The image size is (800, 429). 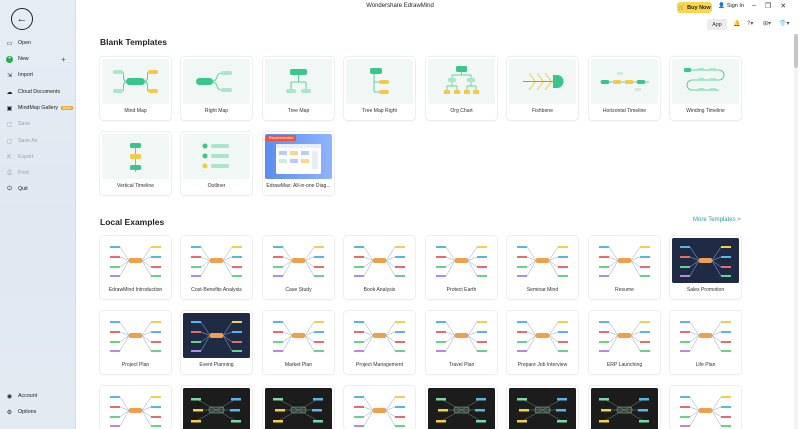 What do you see at coordinates (721, 6) in the screenshot?
I see `user-icon: 👤` at bounding box center [721, 6].